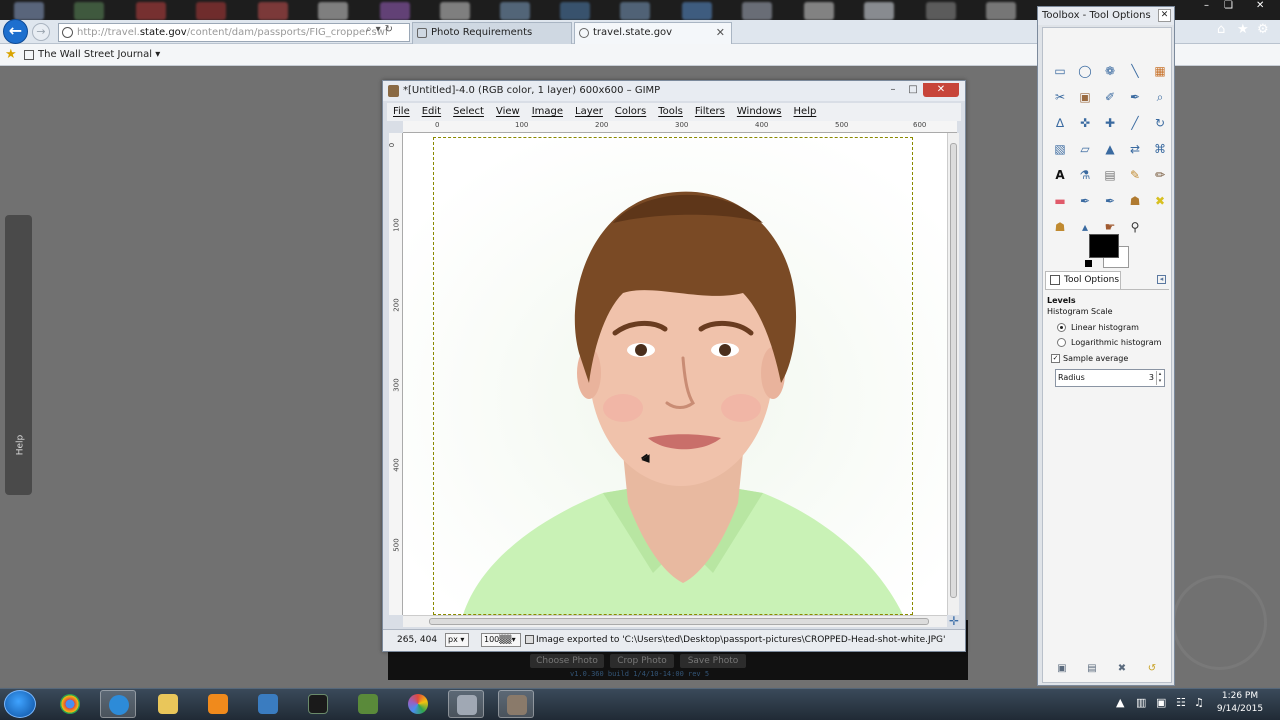 The width and height of the screenshot is (1280, 720). What do you see at coordinates (371, 29) in the screenshot?
I see `search-icon: ⌕` at bounding box center [371, 29].